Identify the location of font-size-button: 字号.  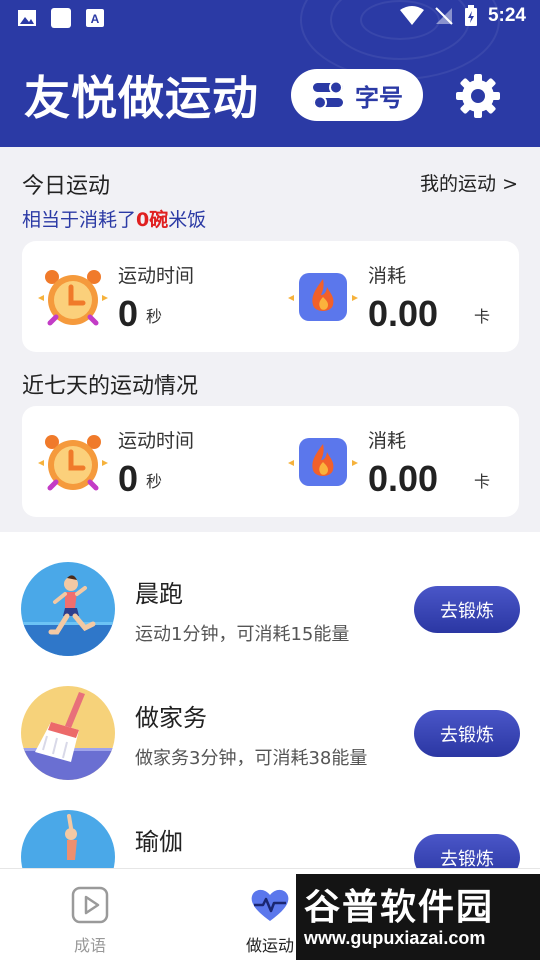
(357, 95).